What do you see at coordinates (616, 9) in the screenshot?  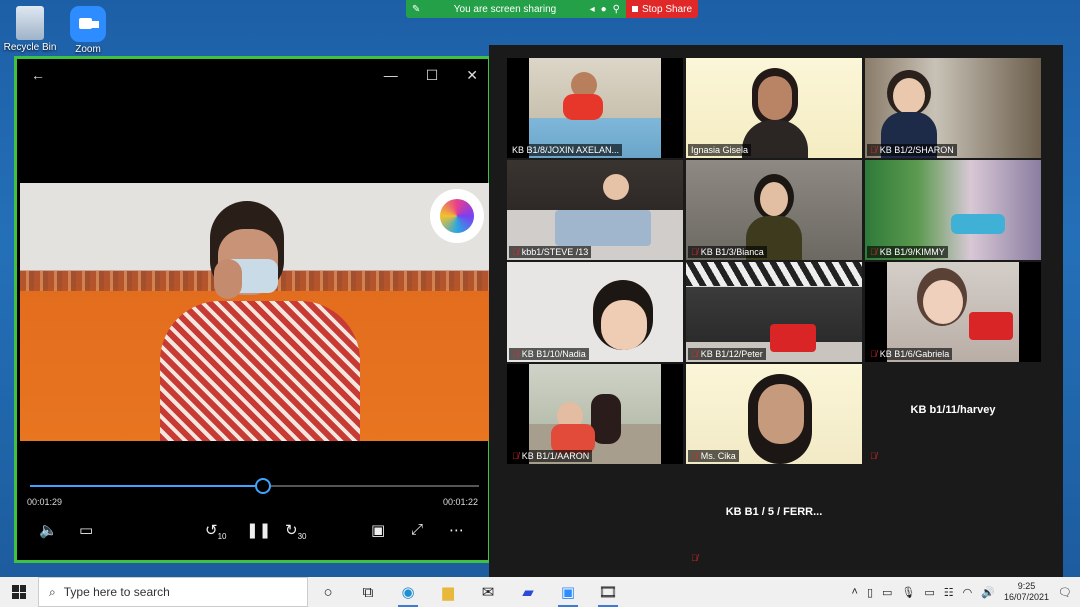 I see `shield-icon: ⚲` at bounding box center [616, 9].